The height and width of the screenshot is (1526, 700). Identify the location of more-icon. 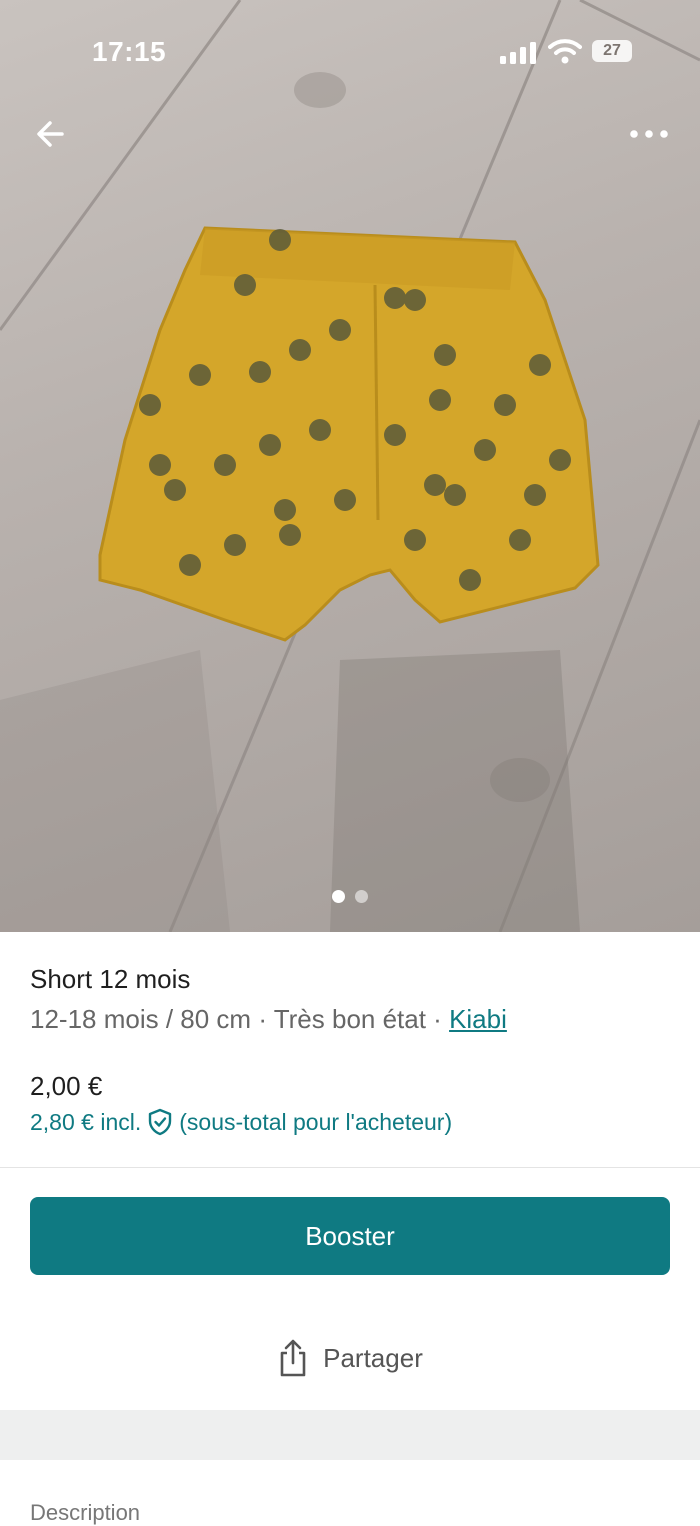
(649, 134).